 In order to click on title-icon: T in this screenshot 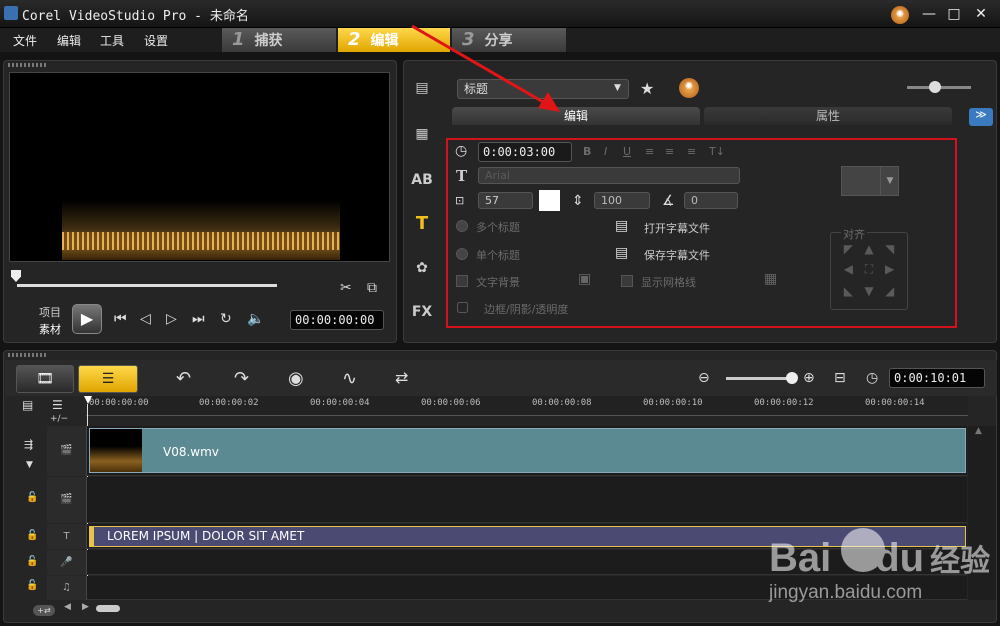, I will do `click(422, 224)`.